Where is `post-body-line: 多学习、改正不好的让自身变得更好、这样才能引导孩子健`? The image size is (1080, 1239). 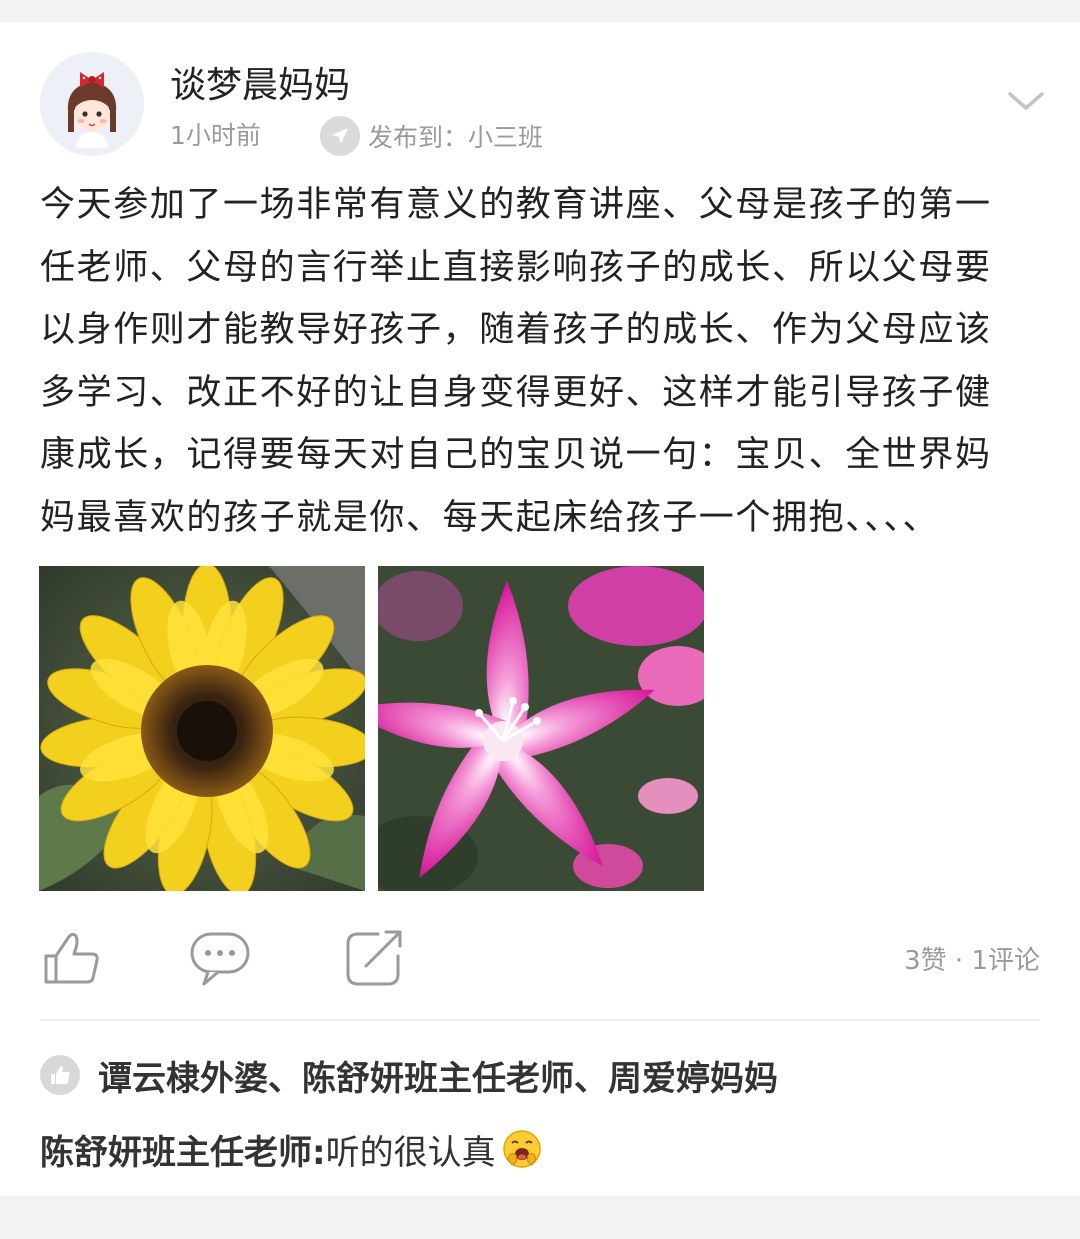 post-body-line: 多学习、改正不好的让自身变得更好、这样才能引导孩子健 is located at coordinates (516, 392).